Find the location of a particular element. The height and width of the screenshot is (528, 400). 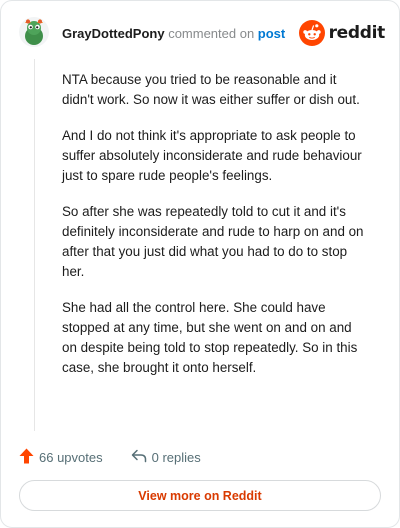

thread-line is located at coordinates (34, 245).